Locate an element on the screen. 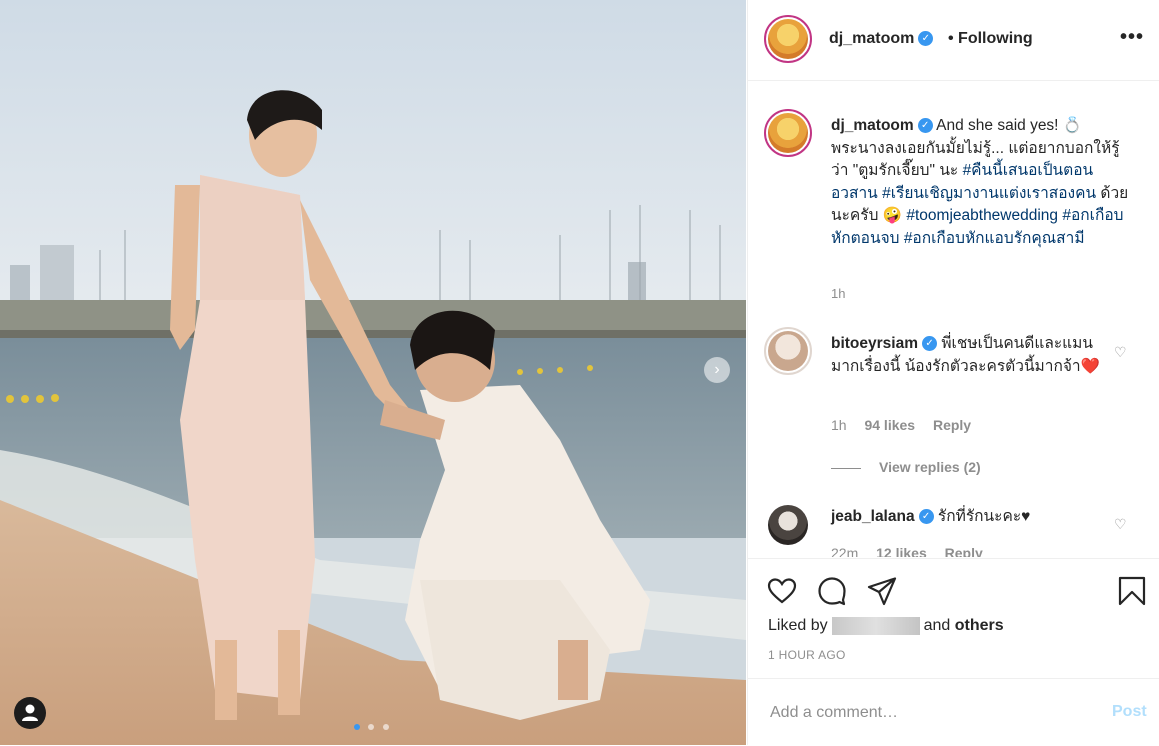 This screenshot has width=1159, height=746. follow-status: • Following is located at coordinates (990, 39).